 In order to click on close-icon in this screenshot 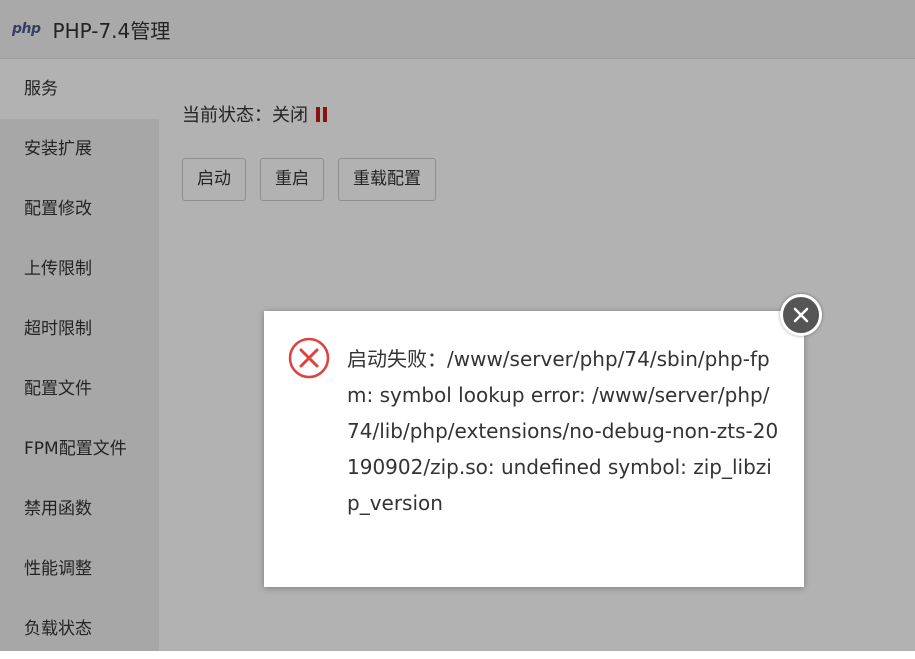, I will do `click(801, 315)`.